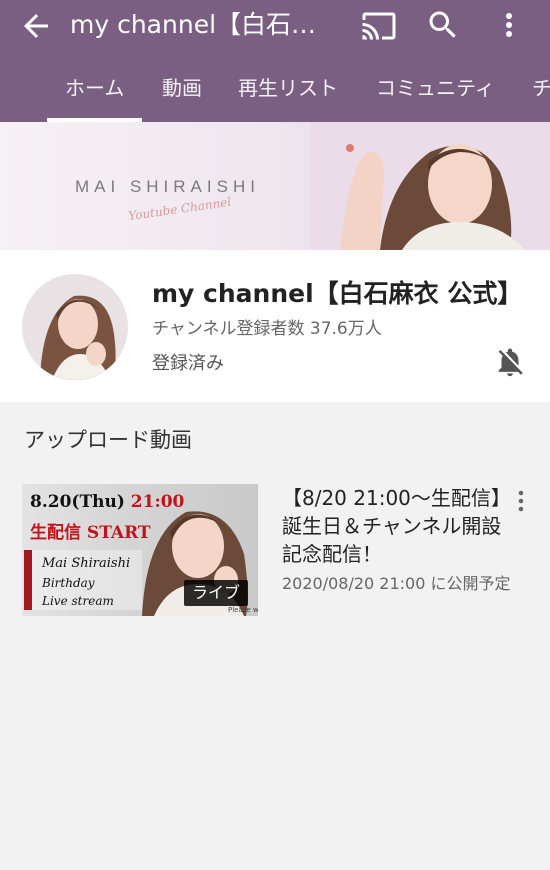 This screenshot has height=870, width=550. I want to click on tab-playlists: 再生リスト, so click(288, 97).